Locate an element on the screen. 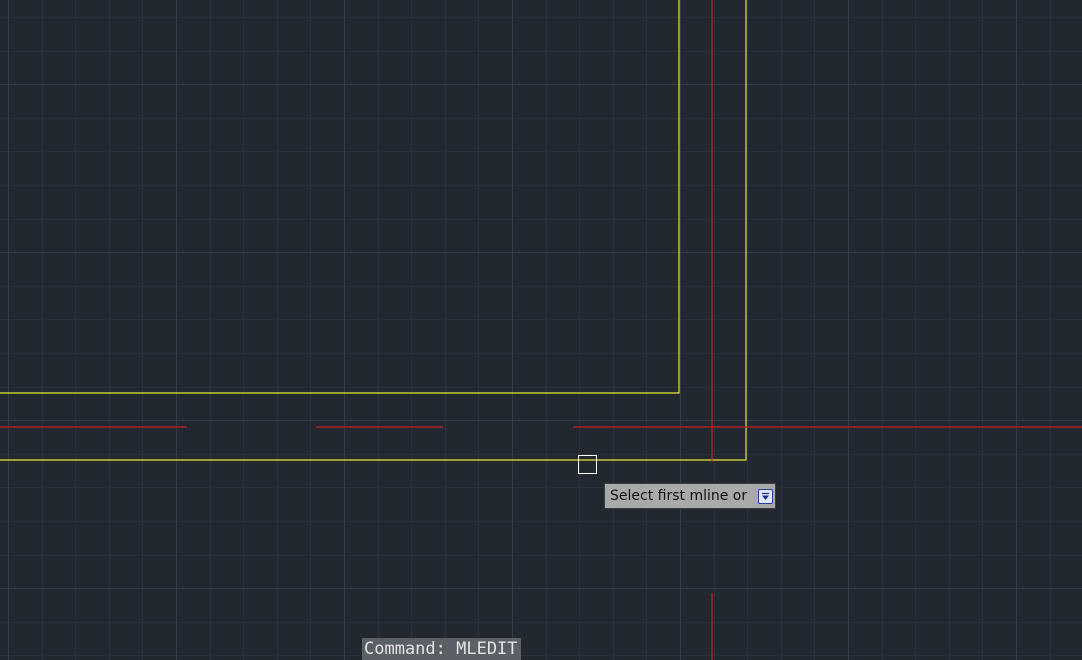 This screenshot has width=1082, height=660. pickbox-cursor is located at coordinates (587, 464).